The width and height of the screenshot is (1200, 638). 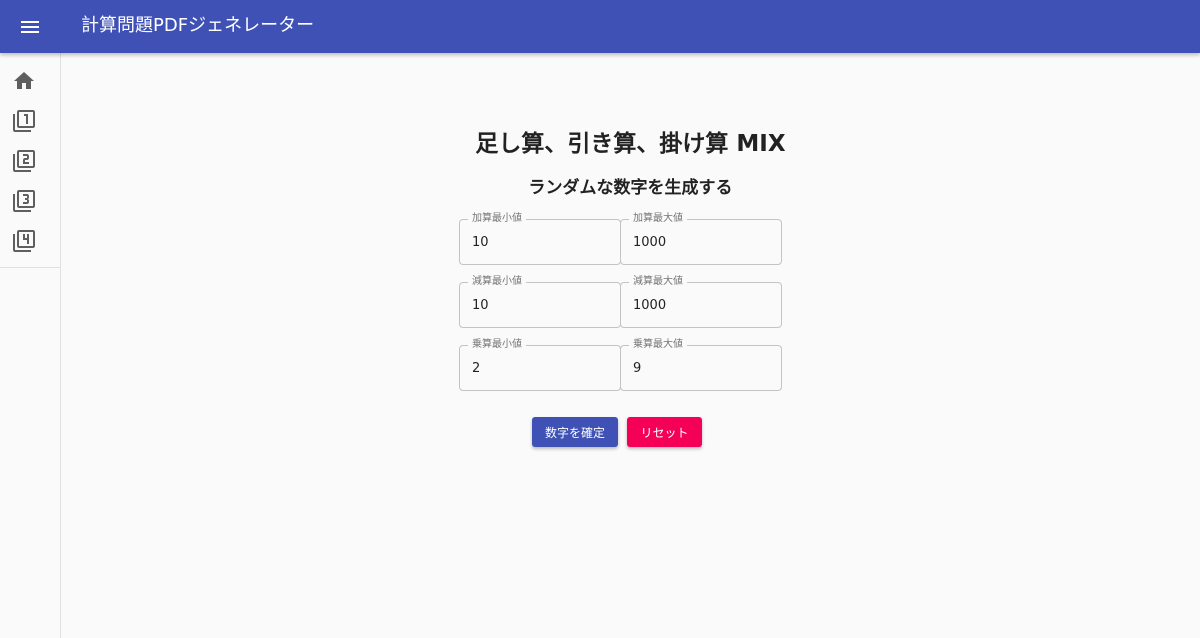 What do you see at coordinates (24, 161) in the screenshot?
I see `filter-2-icon` at bounding box center [24, 161].